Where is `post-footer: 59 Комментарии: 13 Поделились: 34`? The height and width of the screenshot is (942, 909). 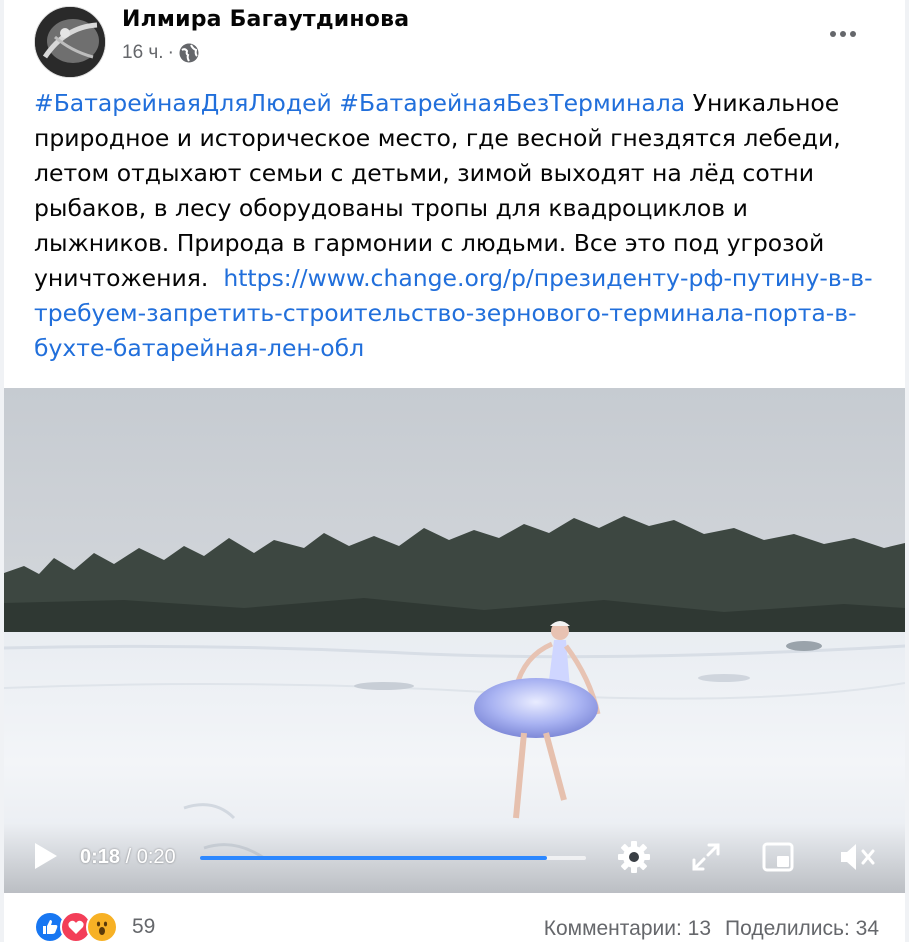
post-footer: 59 Комментарии: 13 Поделились: 34 is located at coordinates (454, 917).